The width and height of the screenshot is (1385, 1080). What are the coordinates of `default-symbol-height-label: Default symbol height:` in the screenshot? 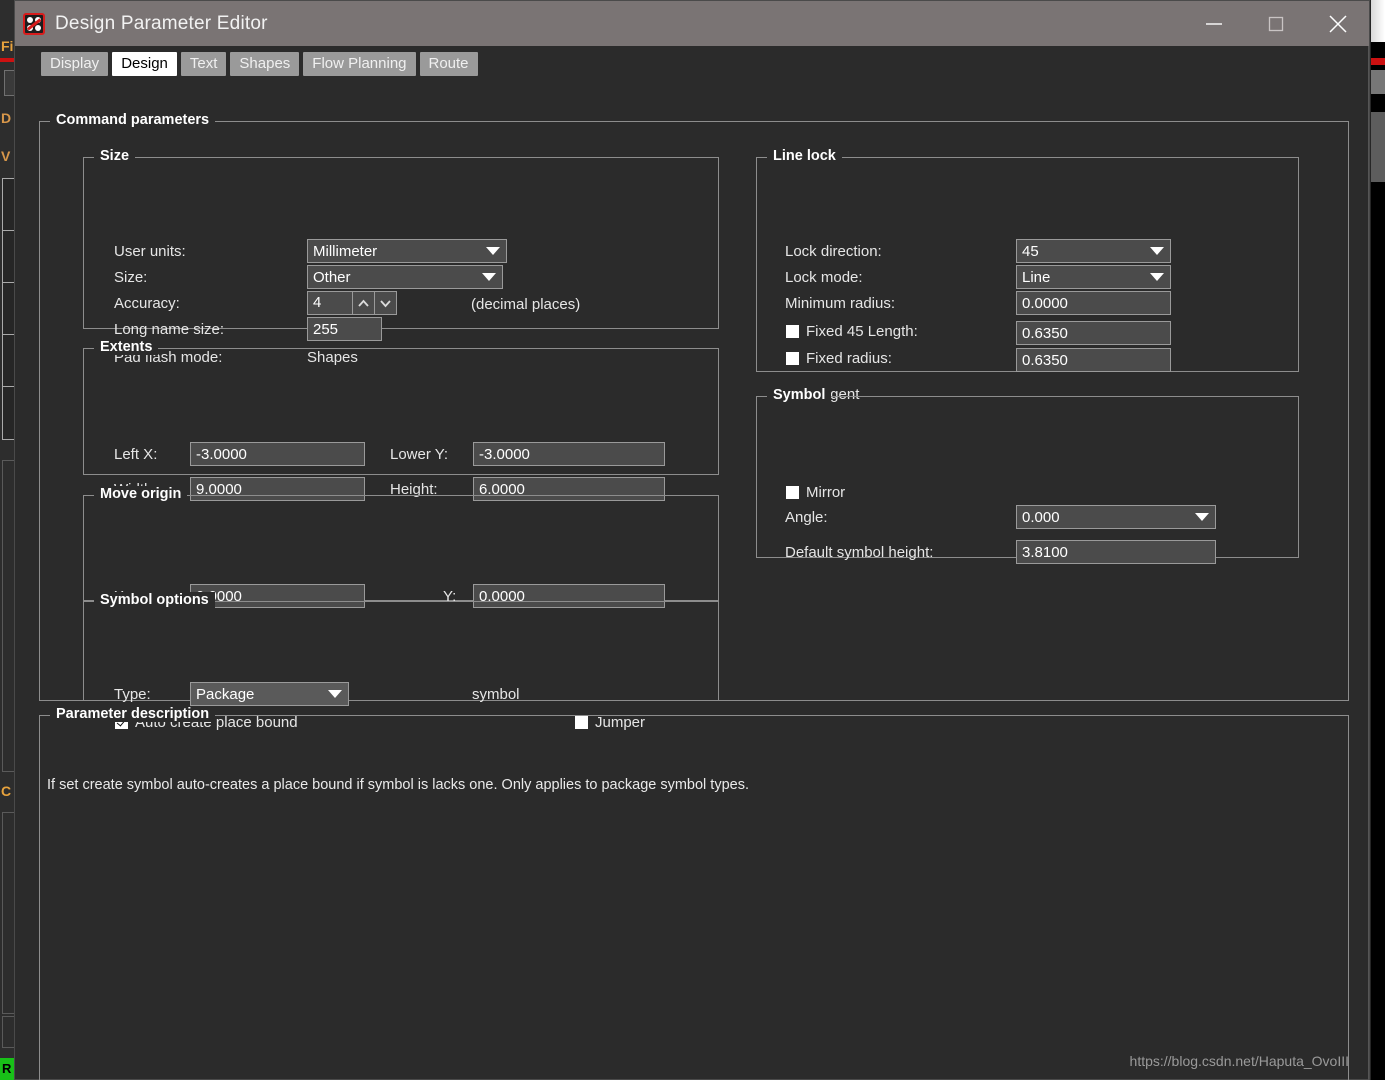 It's located at (859, 552).